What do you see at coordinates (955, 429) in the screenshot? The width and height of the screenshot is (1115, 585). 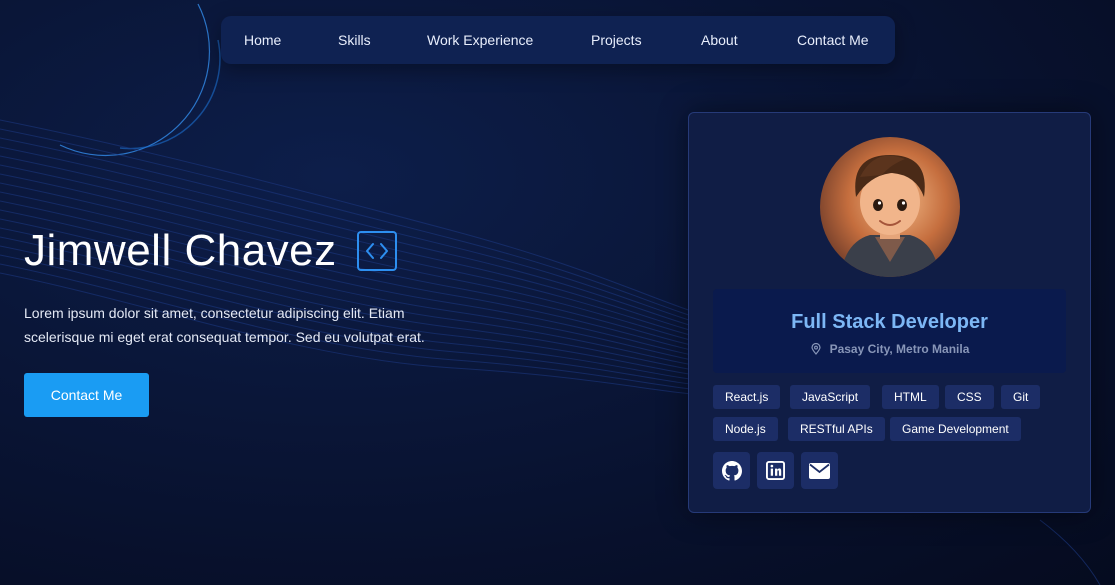 I see `skill-tag: Game Development` at bounding box center [955, 429].